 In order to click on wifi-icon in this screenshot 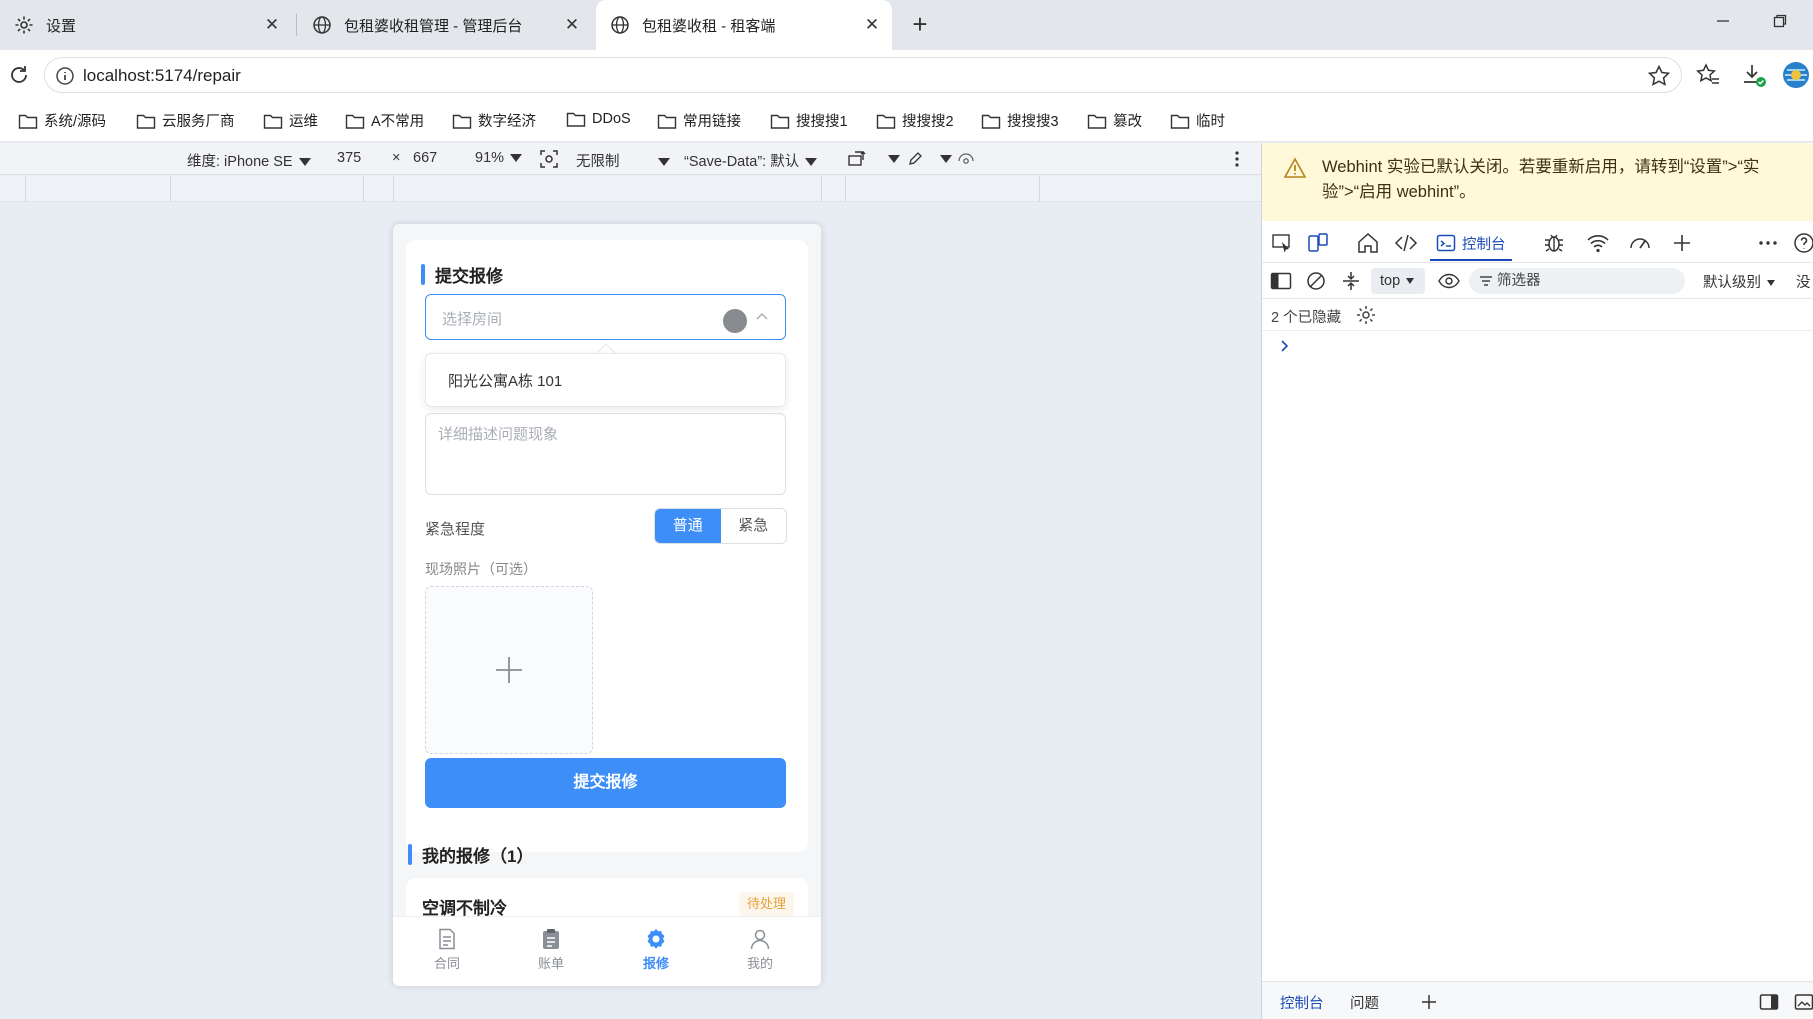, I will do `click(1598, 243)`.